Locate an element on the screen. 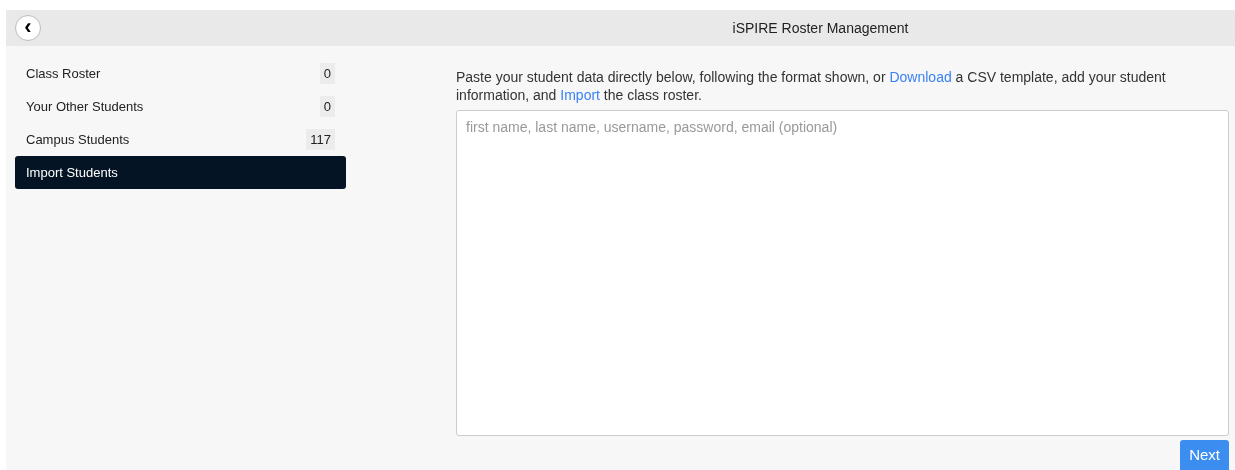 The image size is (1235, 470). sidebar-item: Your Other Students 0 is located at coordinates (180, 106).